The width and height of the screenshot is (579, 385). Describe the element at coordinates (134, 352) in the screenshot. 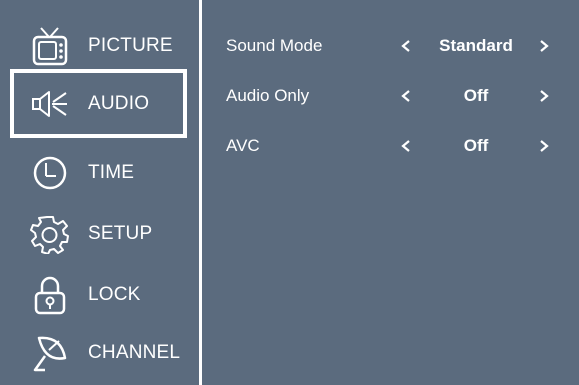

I see `menu-item-label: CHANNEL` at that location.